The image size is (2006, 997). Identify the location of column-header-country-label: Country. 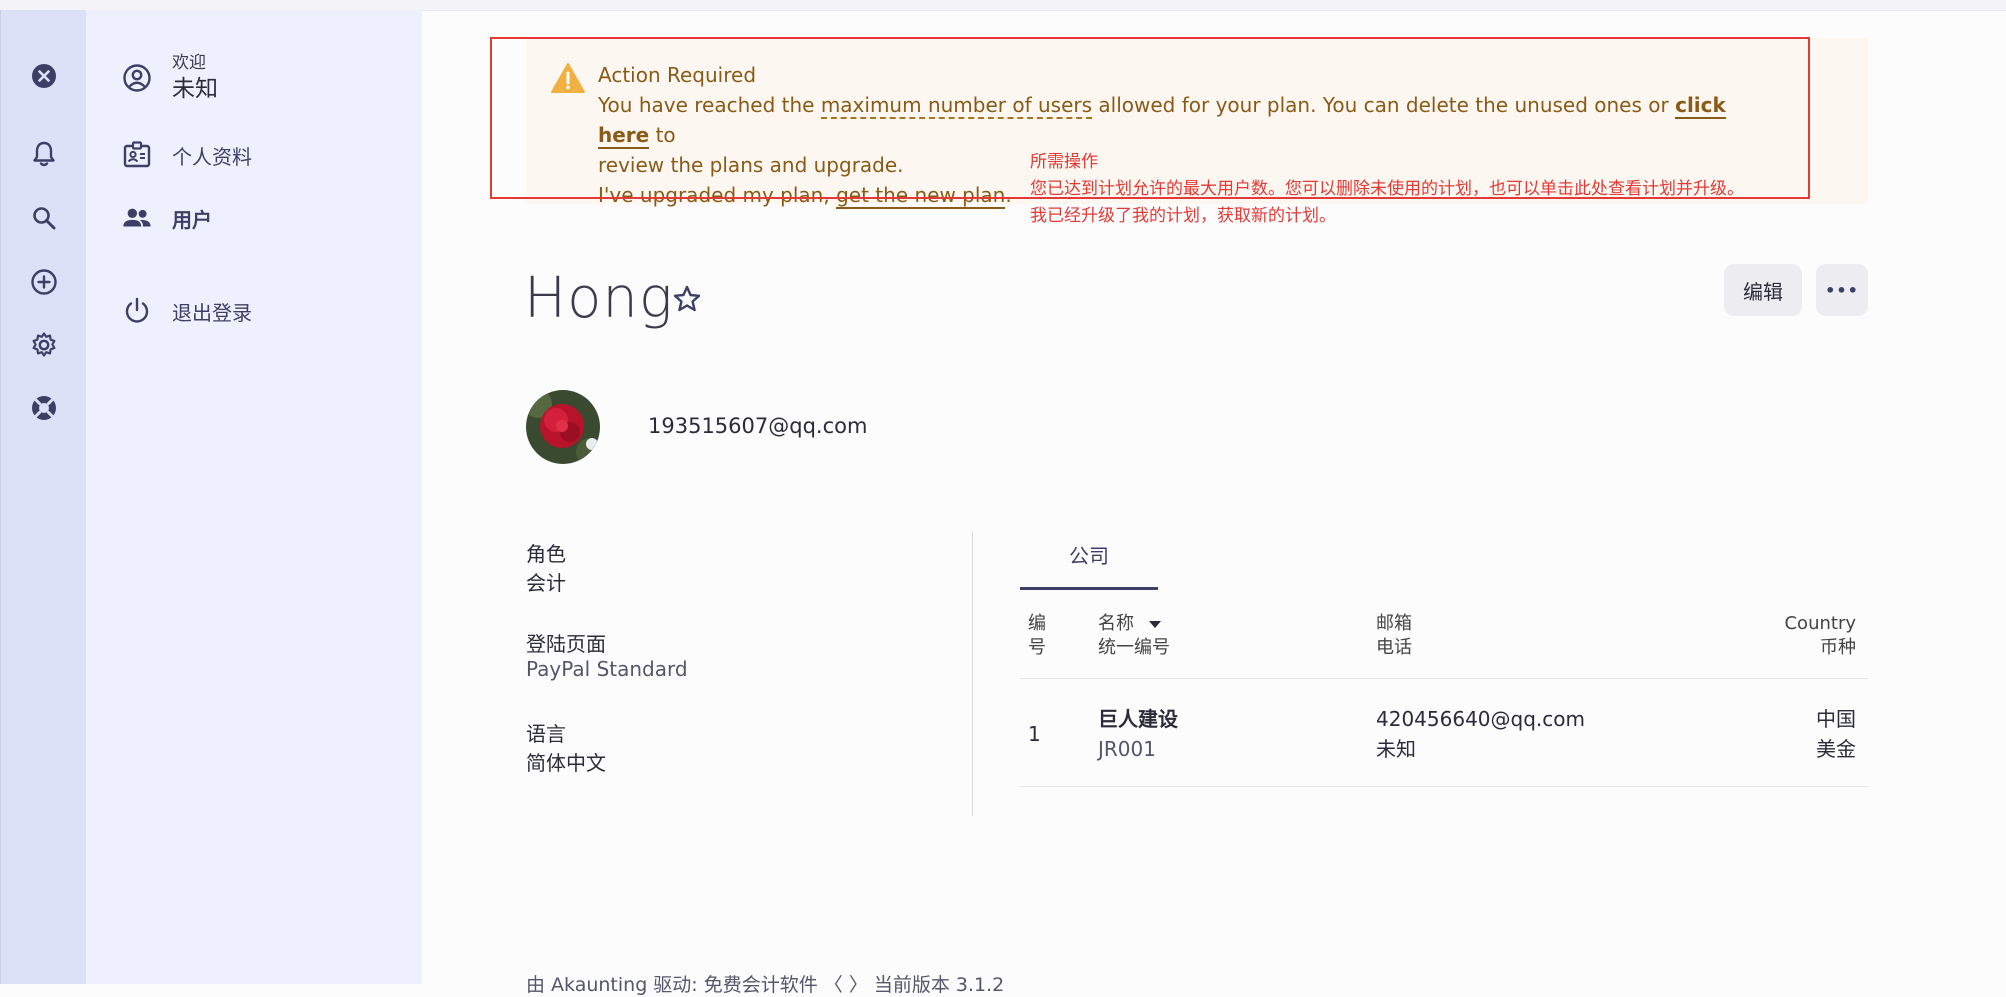
(1820, 623).